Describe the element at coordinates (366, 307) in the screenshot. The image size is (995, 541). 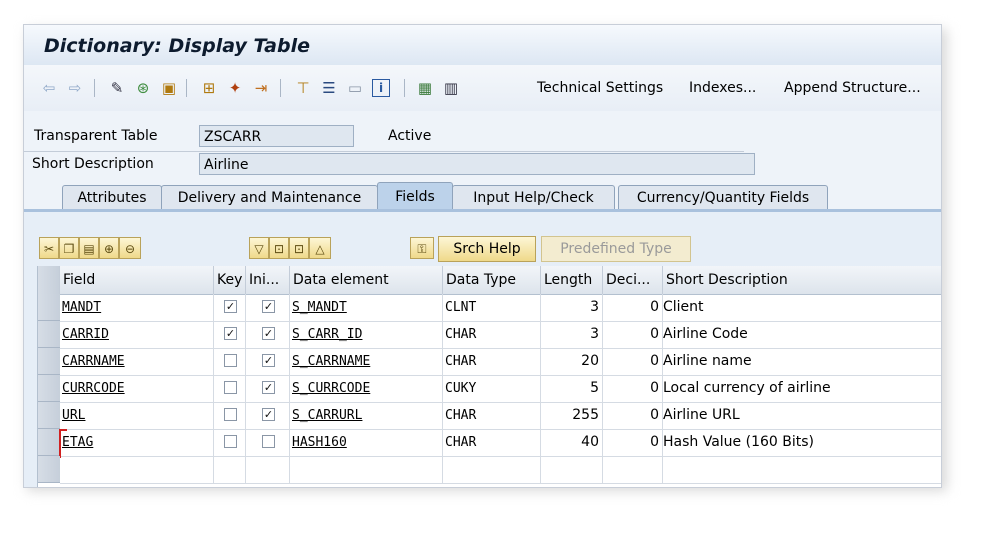
I see `data-element-cell: S_MANDT` at that location.